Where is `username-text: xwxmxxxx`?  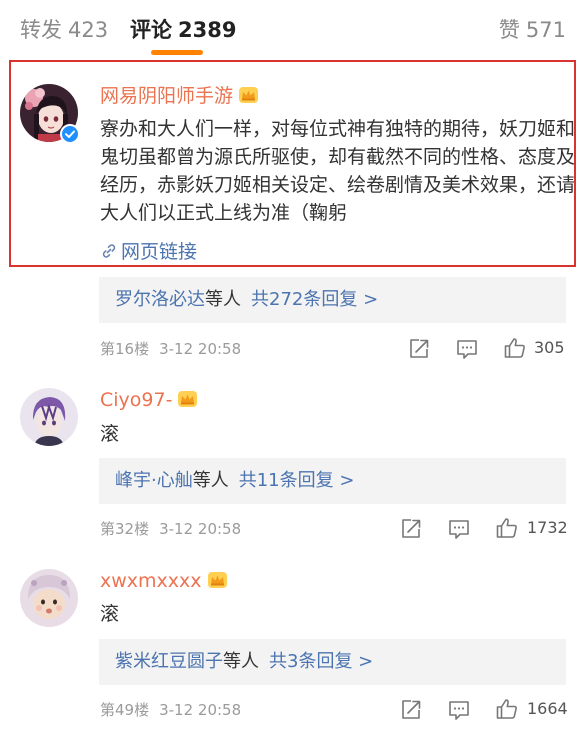 username-text: xwxmxxxx is located at coordinates (151, 581).